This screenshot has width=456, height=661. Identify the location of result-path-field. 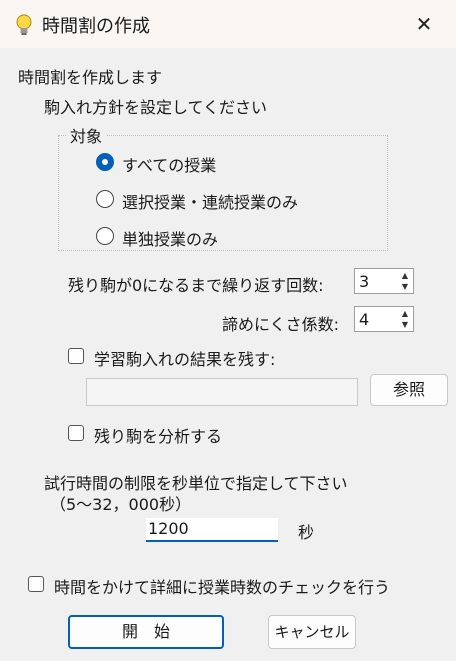
(222, 392).